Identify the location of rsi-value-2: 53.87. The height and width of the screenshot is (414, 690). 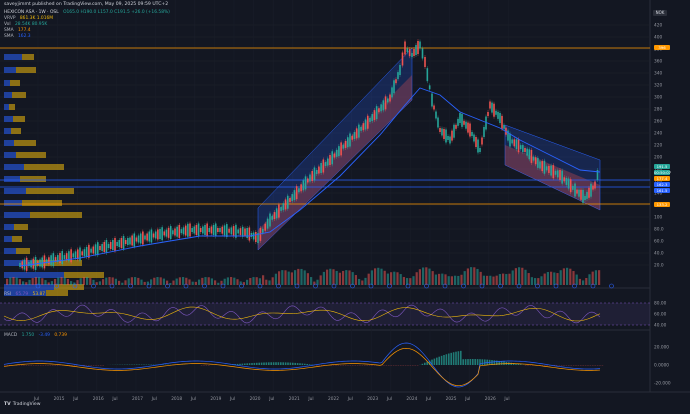
(39, 294).